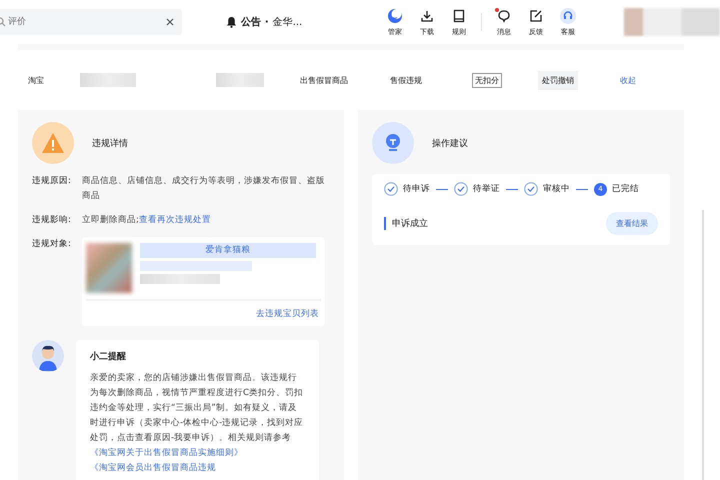  I want to click on download-icon, so click(427, 15).